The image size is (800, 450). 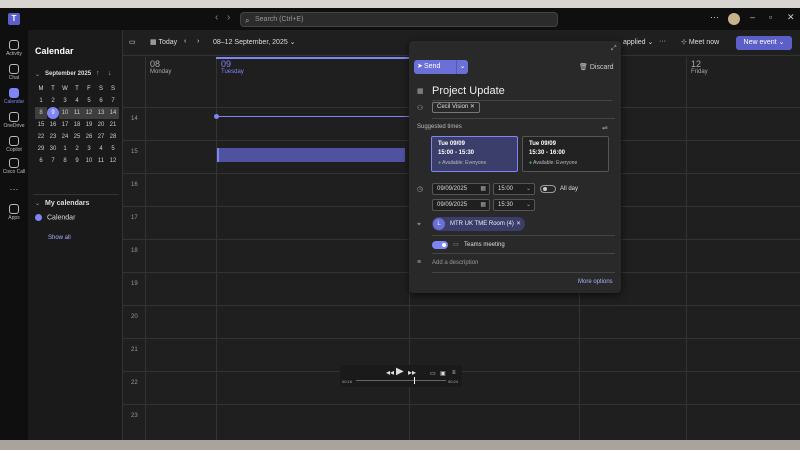 What do you see at coordinates (110, 73) in the screenshot?
I see `month-down-icon: ↓` at bounding box center [110, 73].